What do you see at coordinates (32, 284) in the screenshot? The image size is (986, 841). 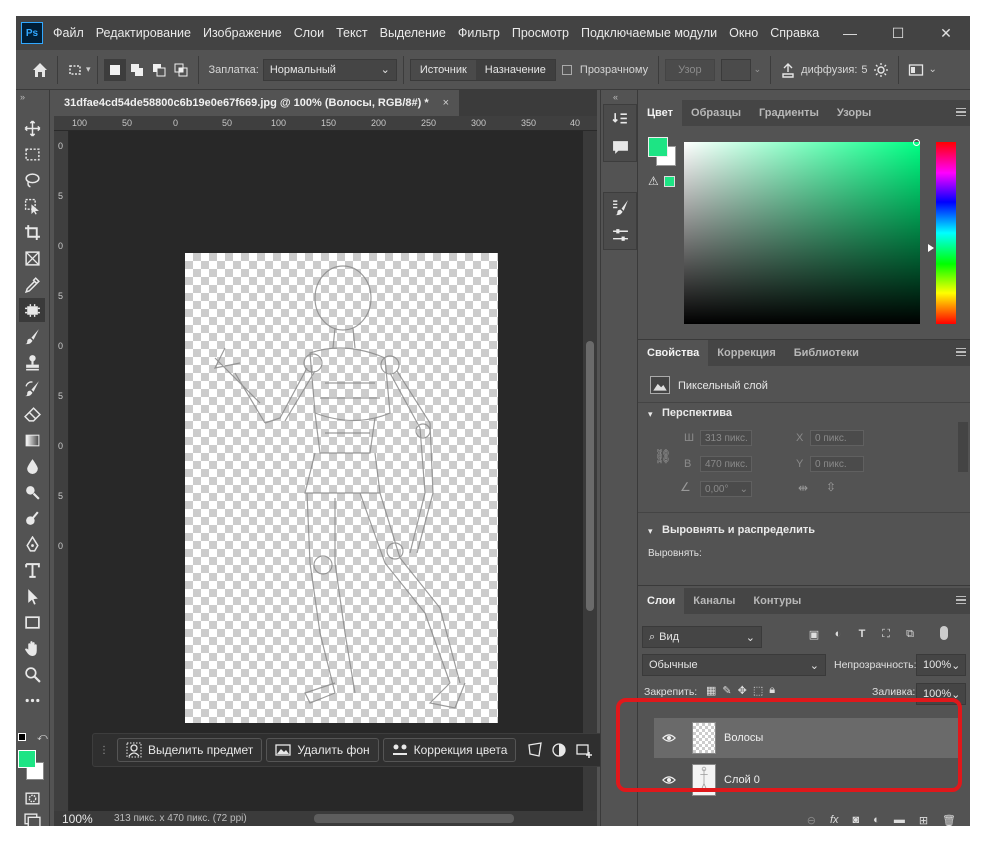 I see `eyedropper-tool-icon` at bounding box center [32, 284].